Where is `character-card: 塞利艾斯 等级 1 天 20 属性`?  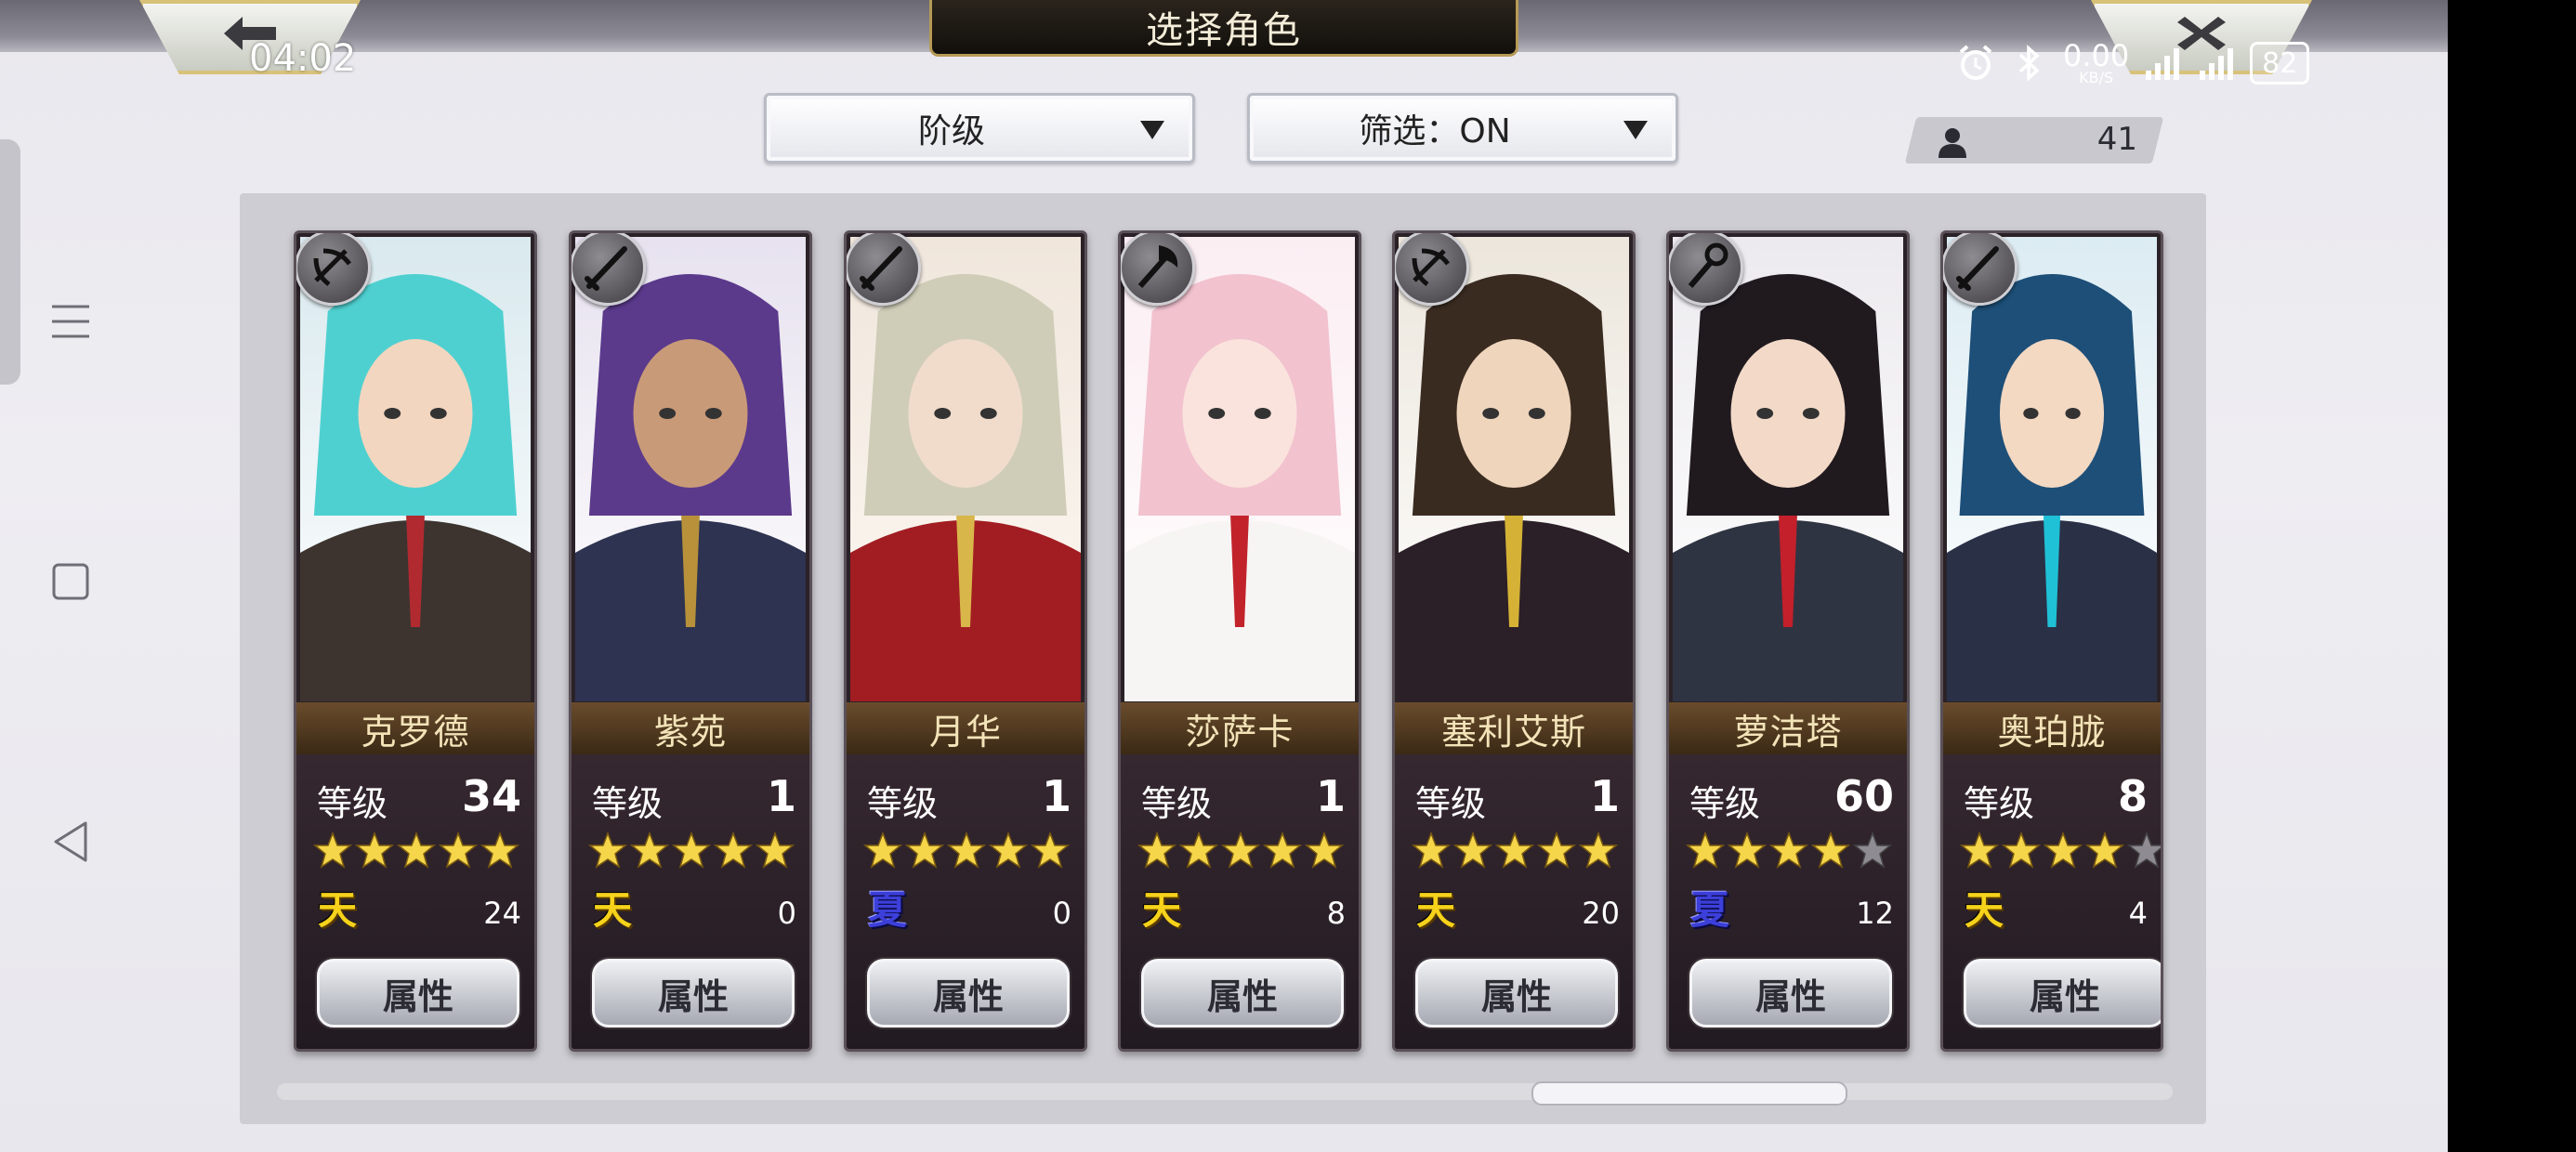
character-card: 塞利艾斯 等级 1 天 20 属性 is located at coordinates (1514, 641).